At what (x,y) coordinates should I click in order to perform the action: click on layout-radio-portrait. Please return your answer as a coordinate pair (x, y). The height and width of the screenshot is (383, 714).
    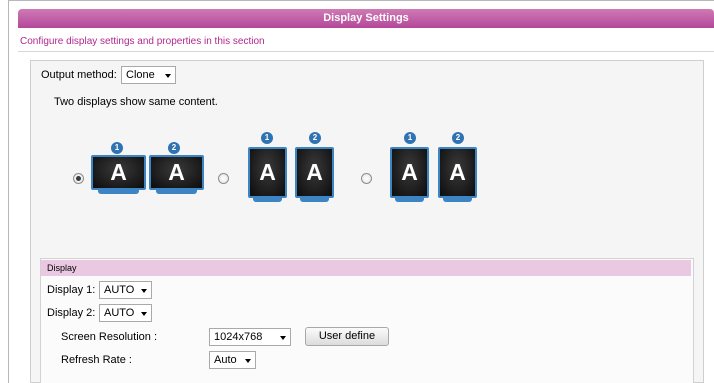
    Looking at the image, I should click on (223, 178).